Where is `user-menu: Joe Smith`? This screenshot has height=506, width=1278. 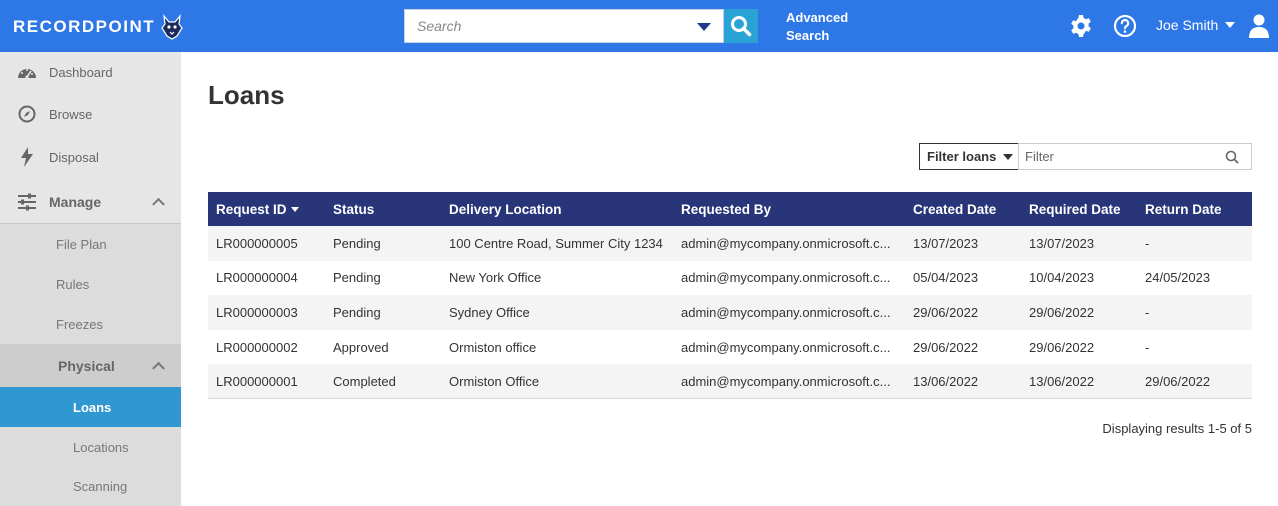
user-menu: Joe Smith is located at coordinates (1196, 25).